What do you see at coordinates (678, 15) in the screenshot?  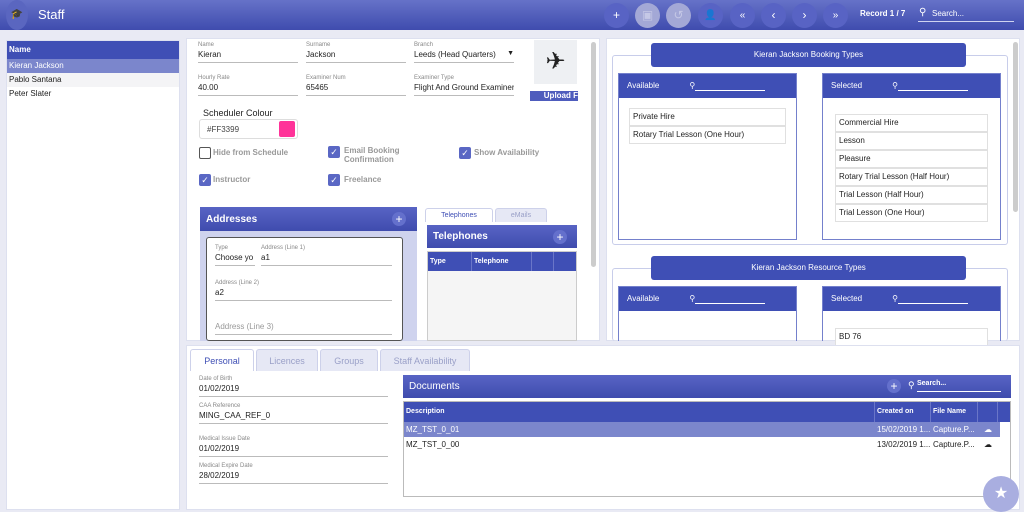 I see `undo-button: ↺` at bounding box center [678, 15].